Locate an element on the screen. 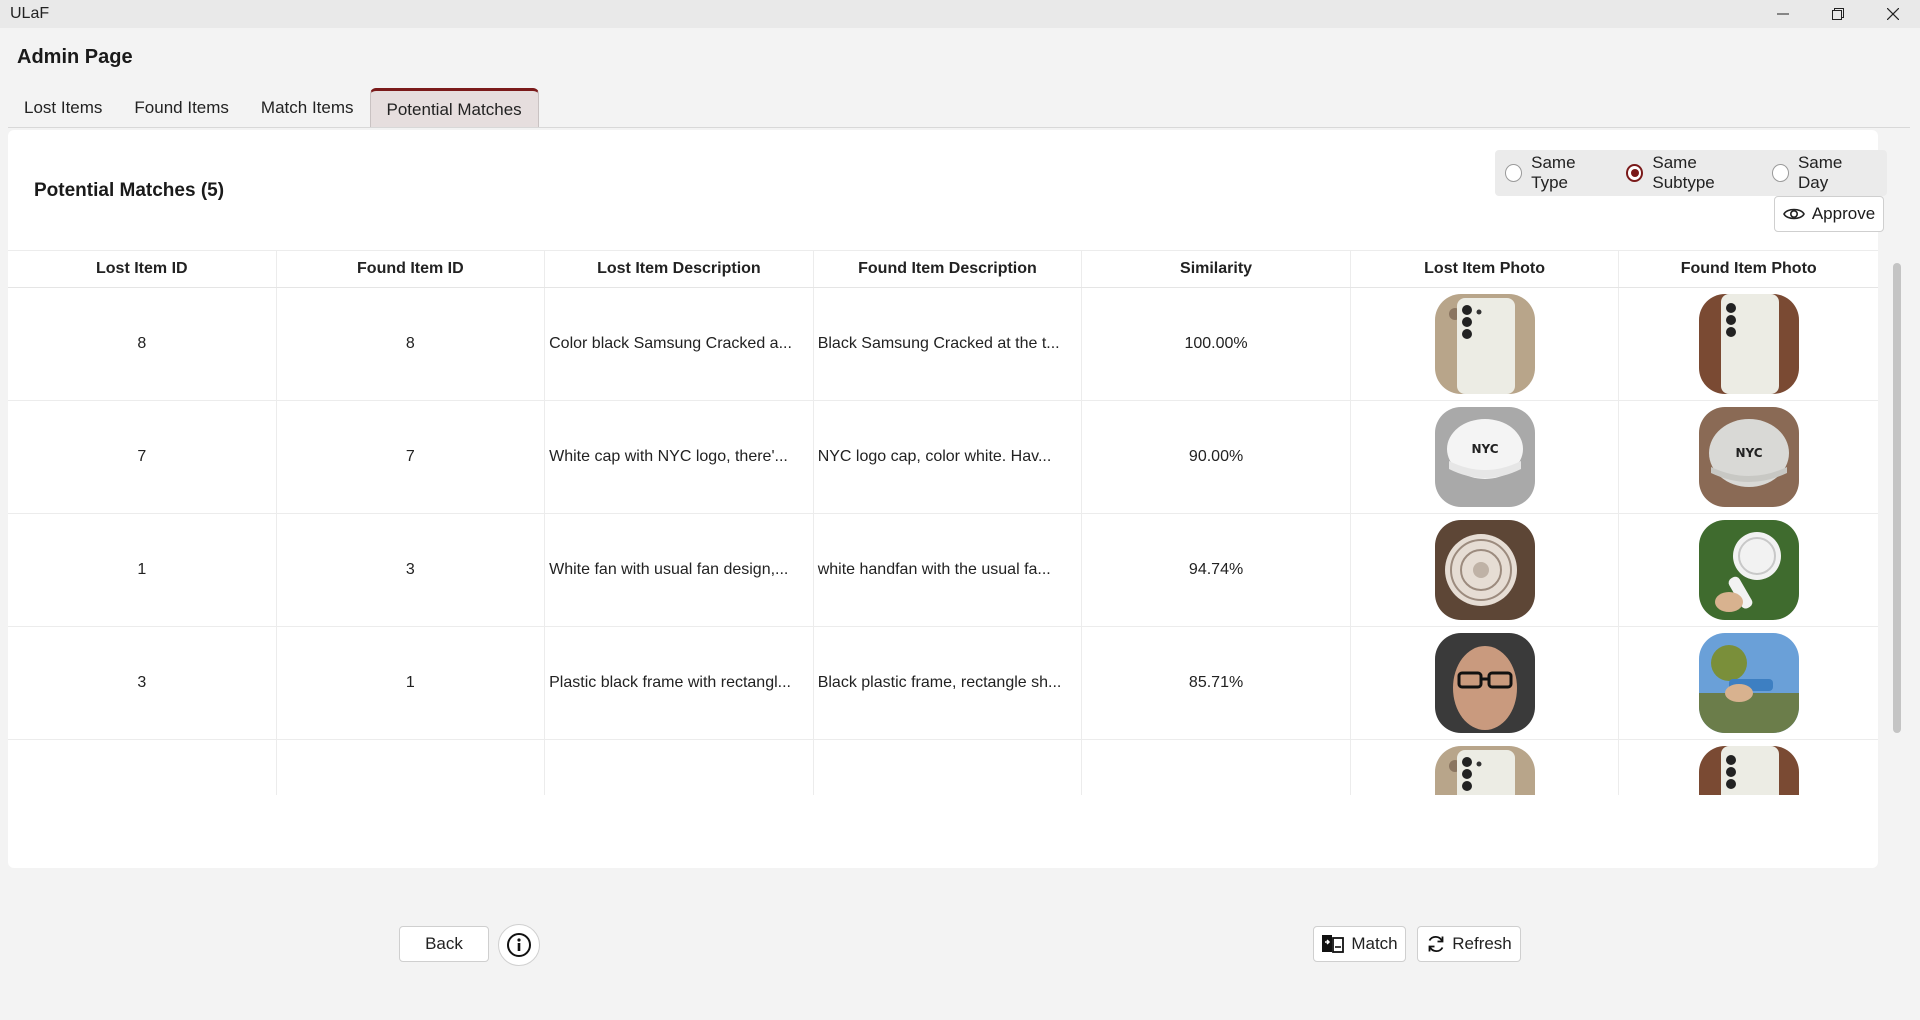 The height and width of the screenshot is (1020, 1920). match-icon is located at coordinates (1333, 944).